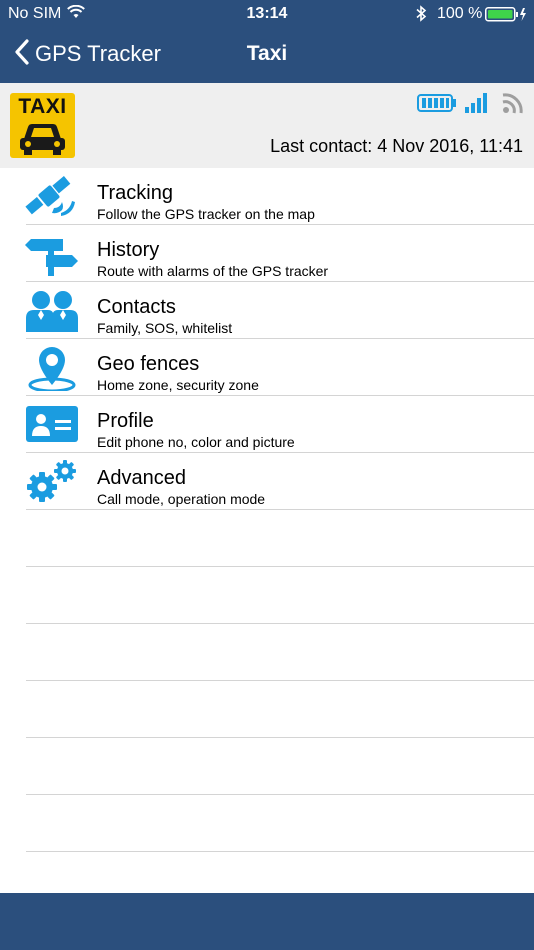 The image size is (534, 950). What do you see at coordinates (52, 311) in the screenshot?
I see `contacts-icon` at bounding box center [52, 311].